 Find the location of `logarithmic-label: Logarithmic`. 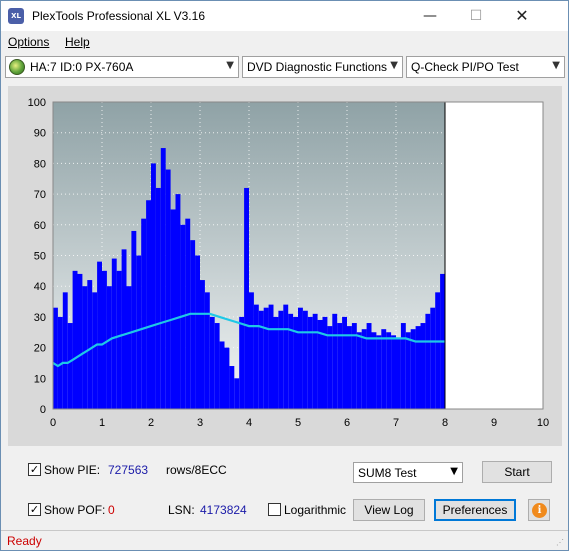

logarithmic-label: Logarithmic is located at coordinates (315, 510).